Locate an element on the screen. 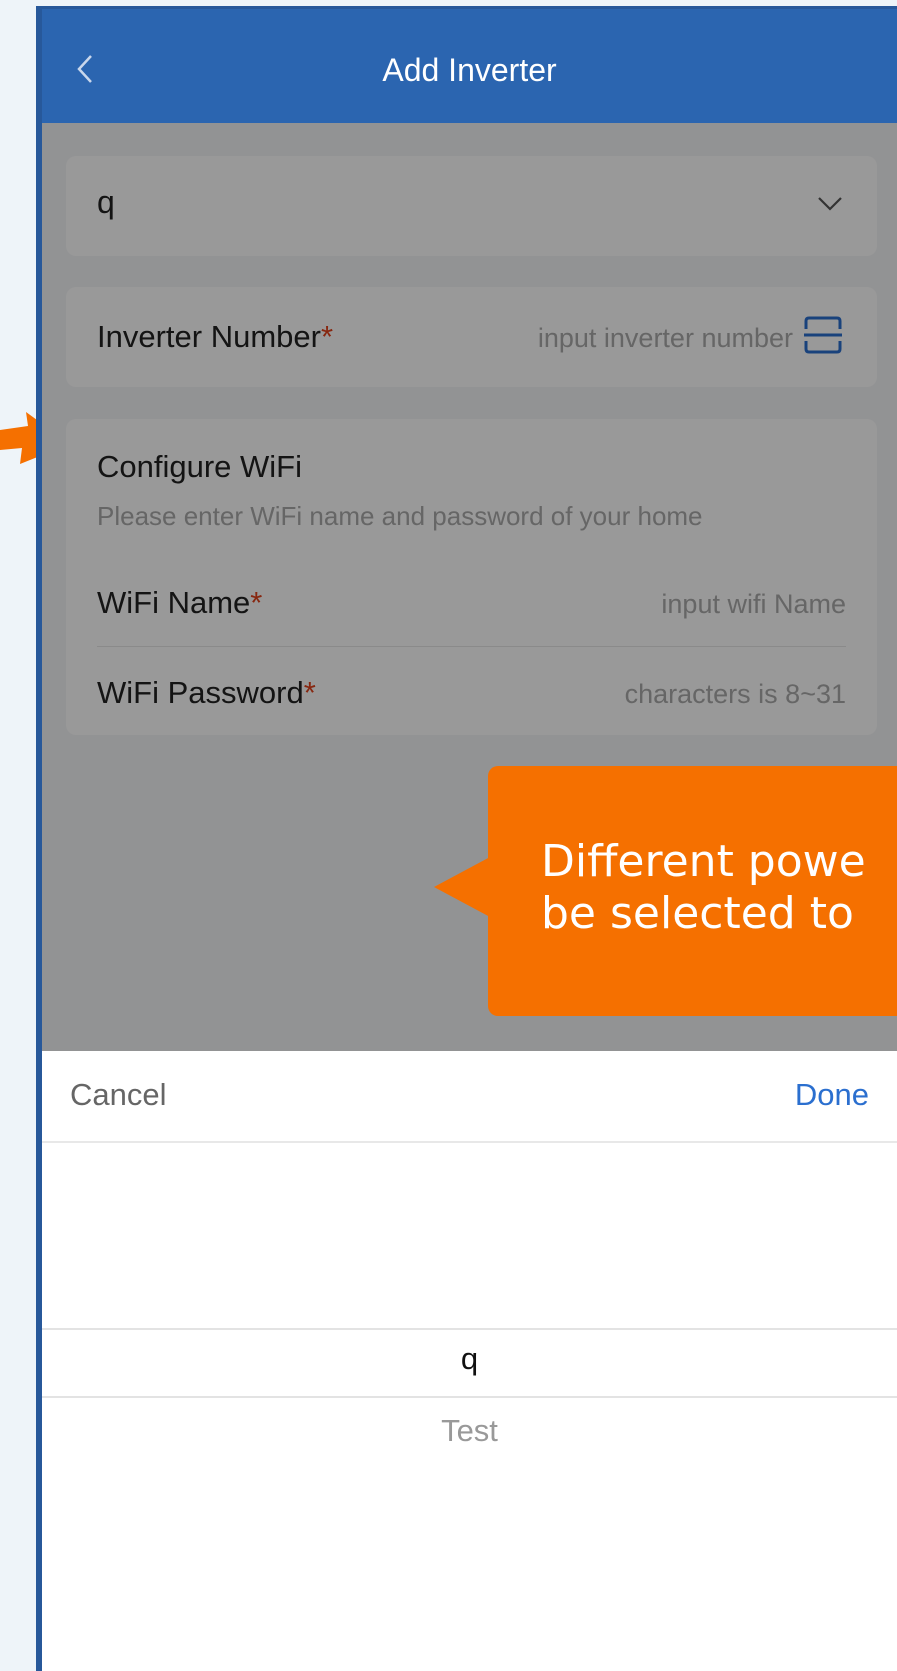 The height and width of the screenshot is (1671, 897). cancel-button: Cancel is located at coordinates (118, 1095).